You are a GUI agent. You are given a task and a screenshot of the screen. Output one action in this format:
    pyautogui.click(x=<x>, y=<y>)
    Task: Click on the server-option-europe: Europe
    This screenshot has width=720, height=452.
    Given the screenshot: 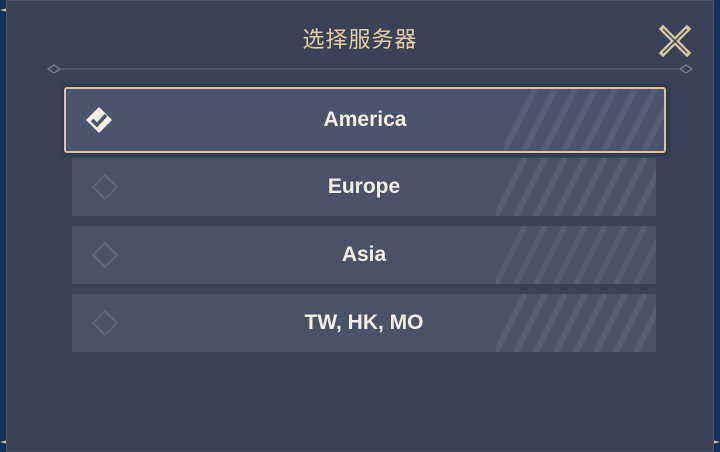 What is the action you would take?
    pyautogui.click(x=364, y=187)
    